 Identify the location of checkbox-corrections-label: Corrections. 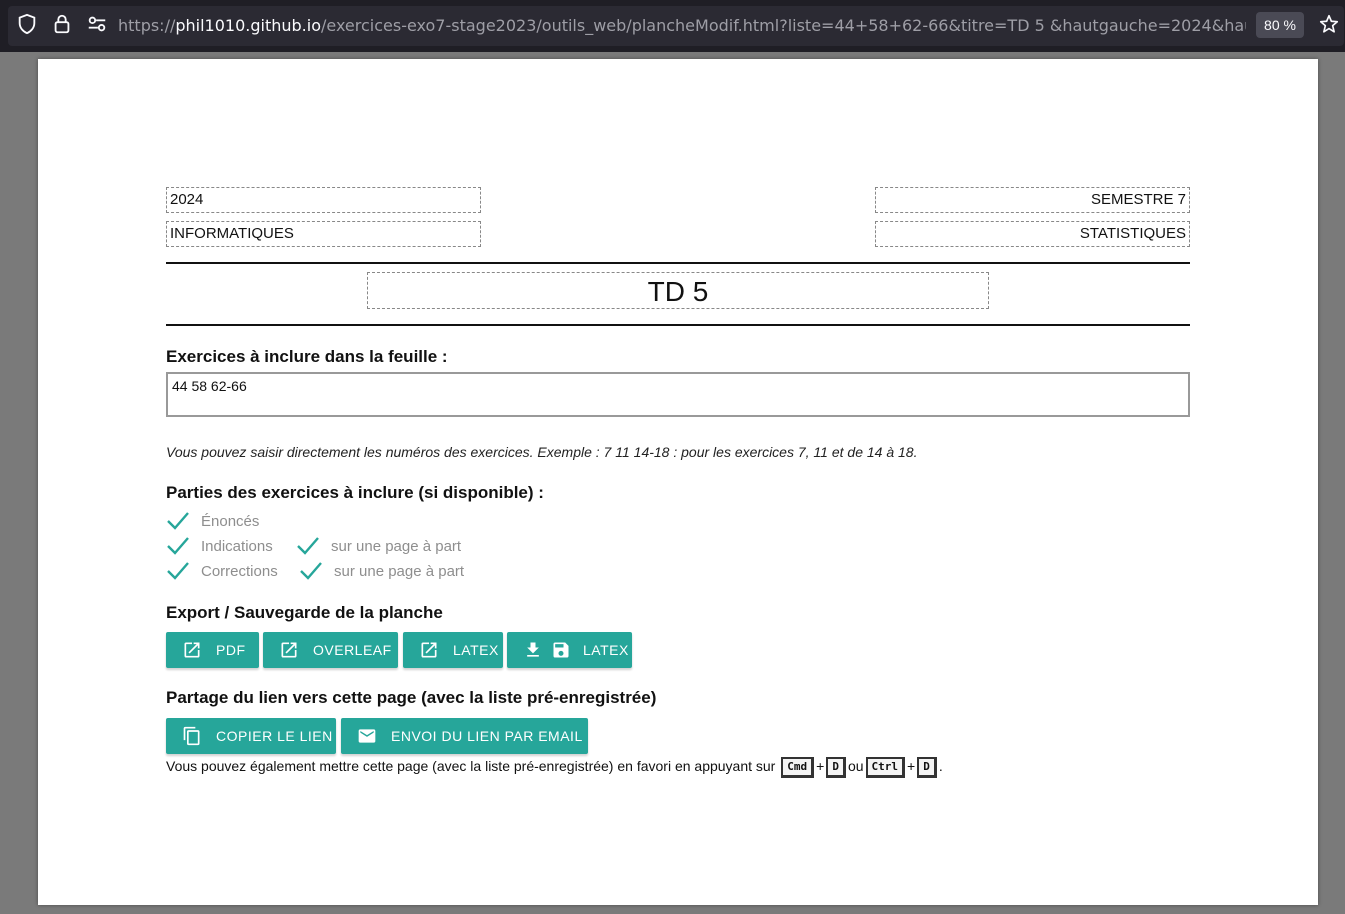
(239, 571).